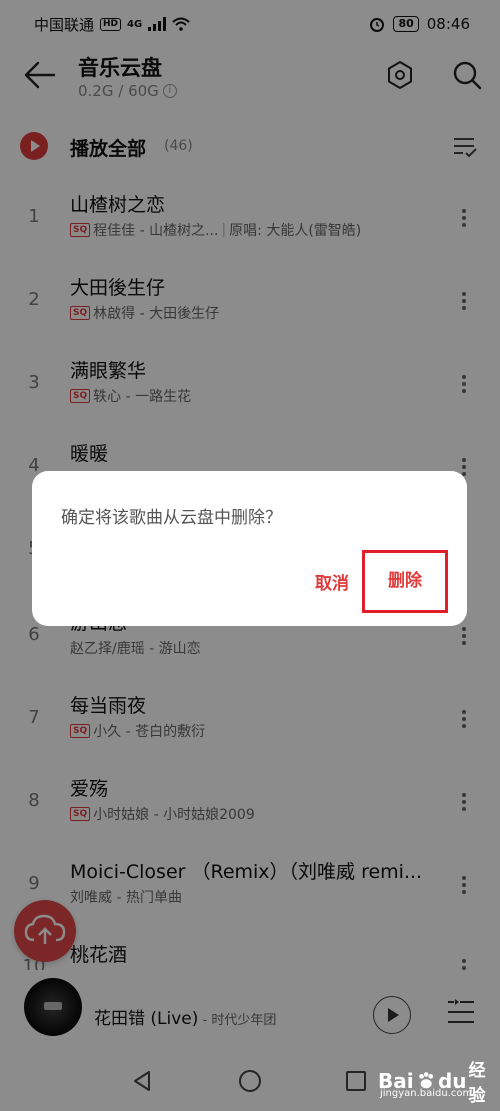 This screenshot has height=1111, width=500. I want to click on cancel-button: 取消, so click(332, 584).